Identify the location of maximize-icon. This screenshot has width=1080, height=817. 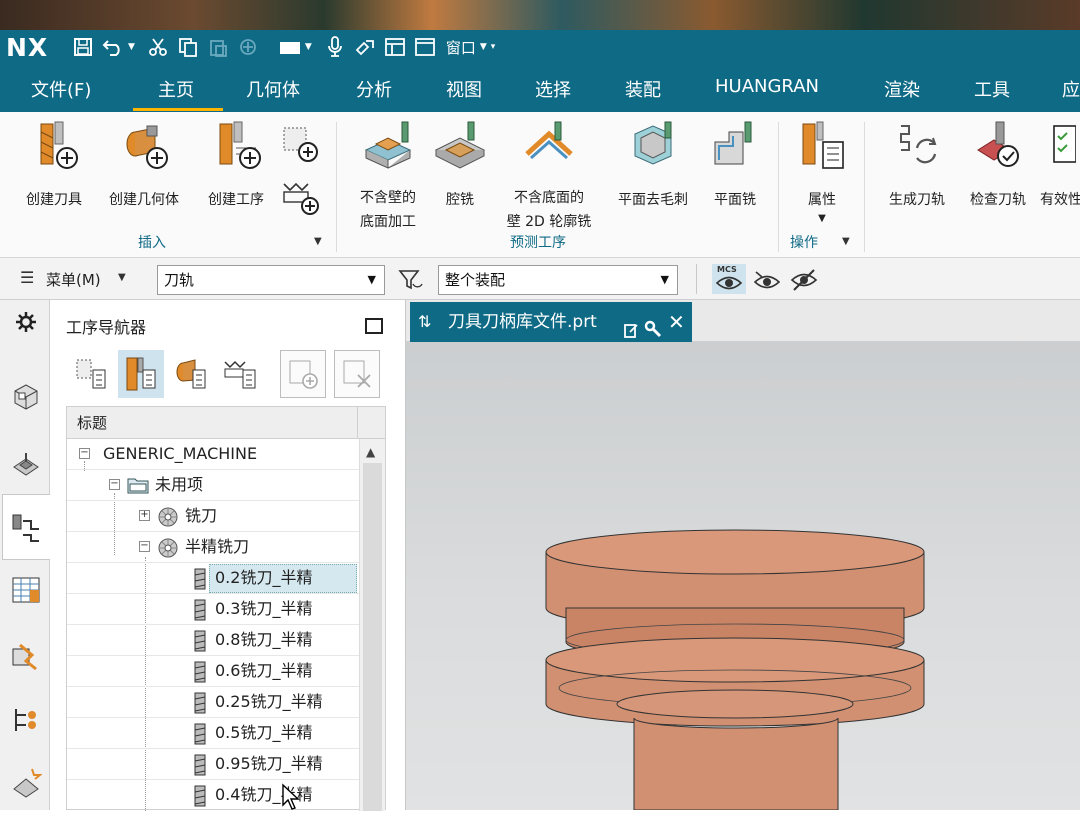
(374, 326).